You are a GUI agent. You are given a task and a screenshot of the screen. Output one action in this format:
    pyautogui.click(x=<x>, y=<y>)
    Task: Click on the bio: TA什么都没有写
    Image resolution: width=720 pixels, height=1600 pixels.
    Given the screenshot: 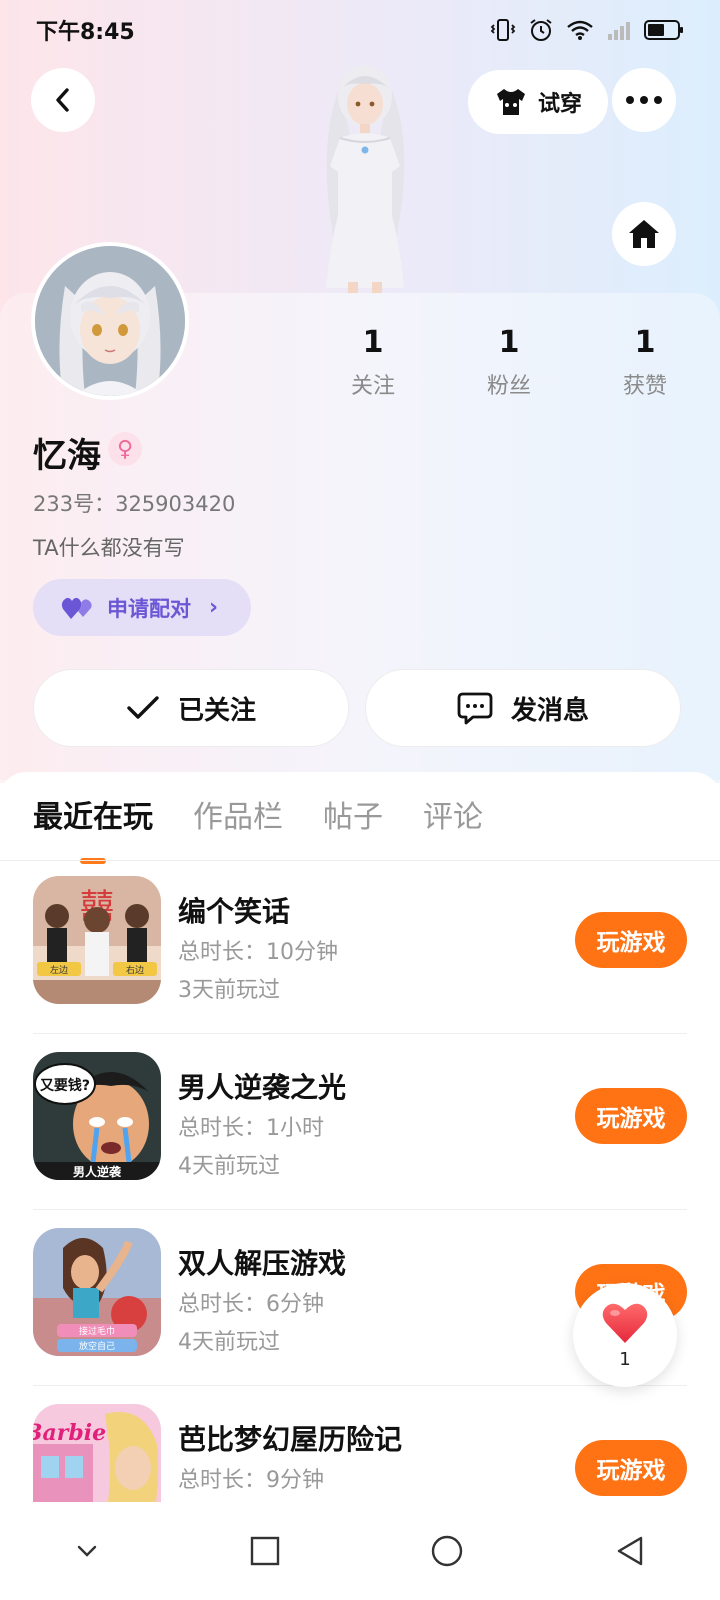 What is the action you would take?
    pyautogui.click(x=109, y=548)
    